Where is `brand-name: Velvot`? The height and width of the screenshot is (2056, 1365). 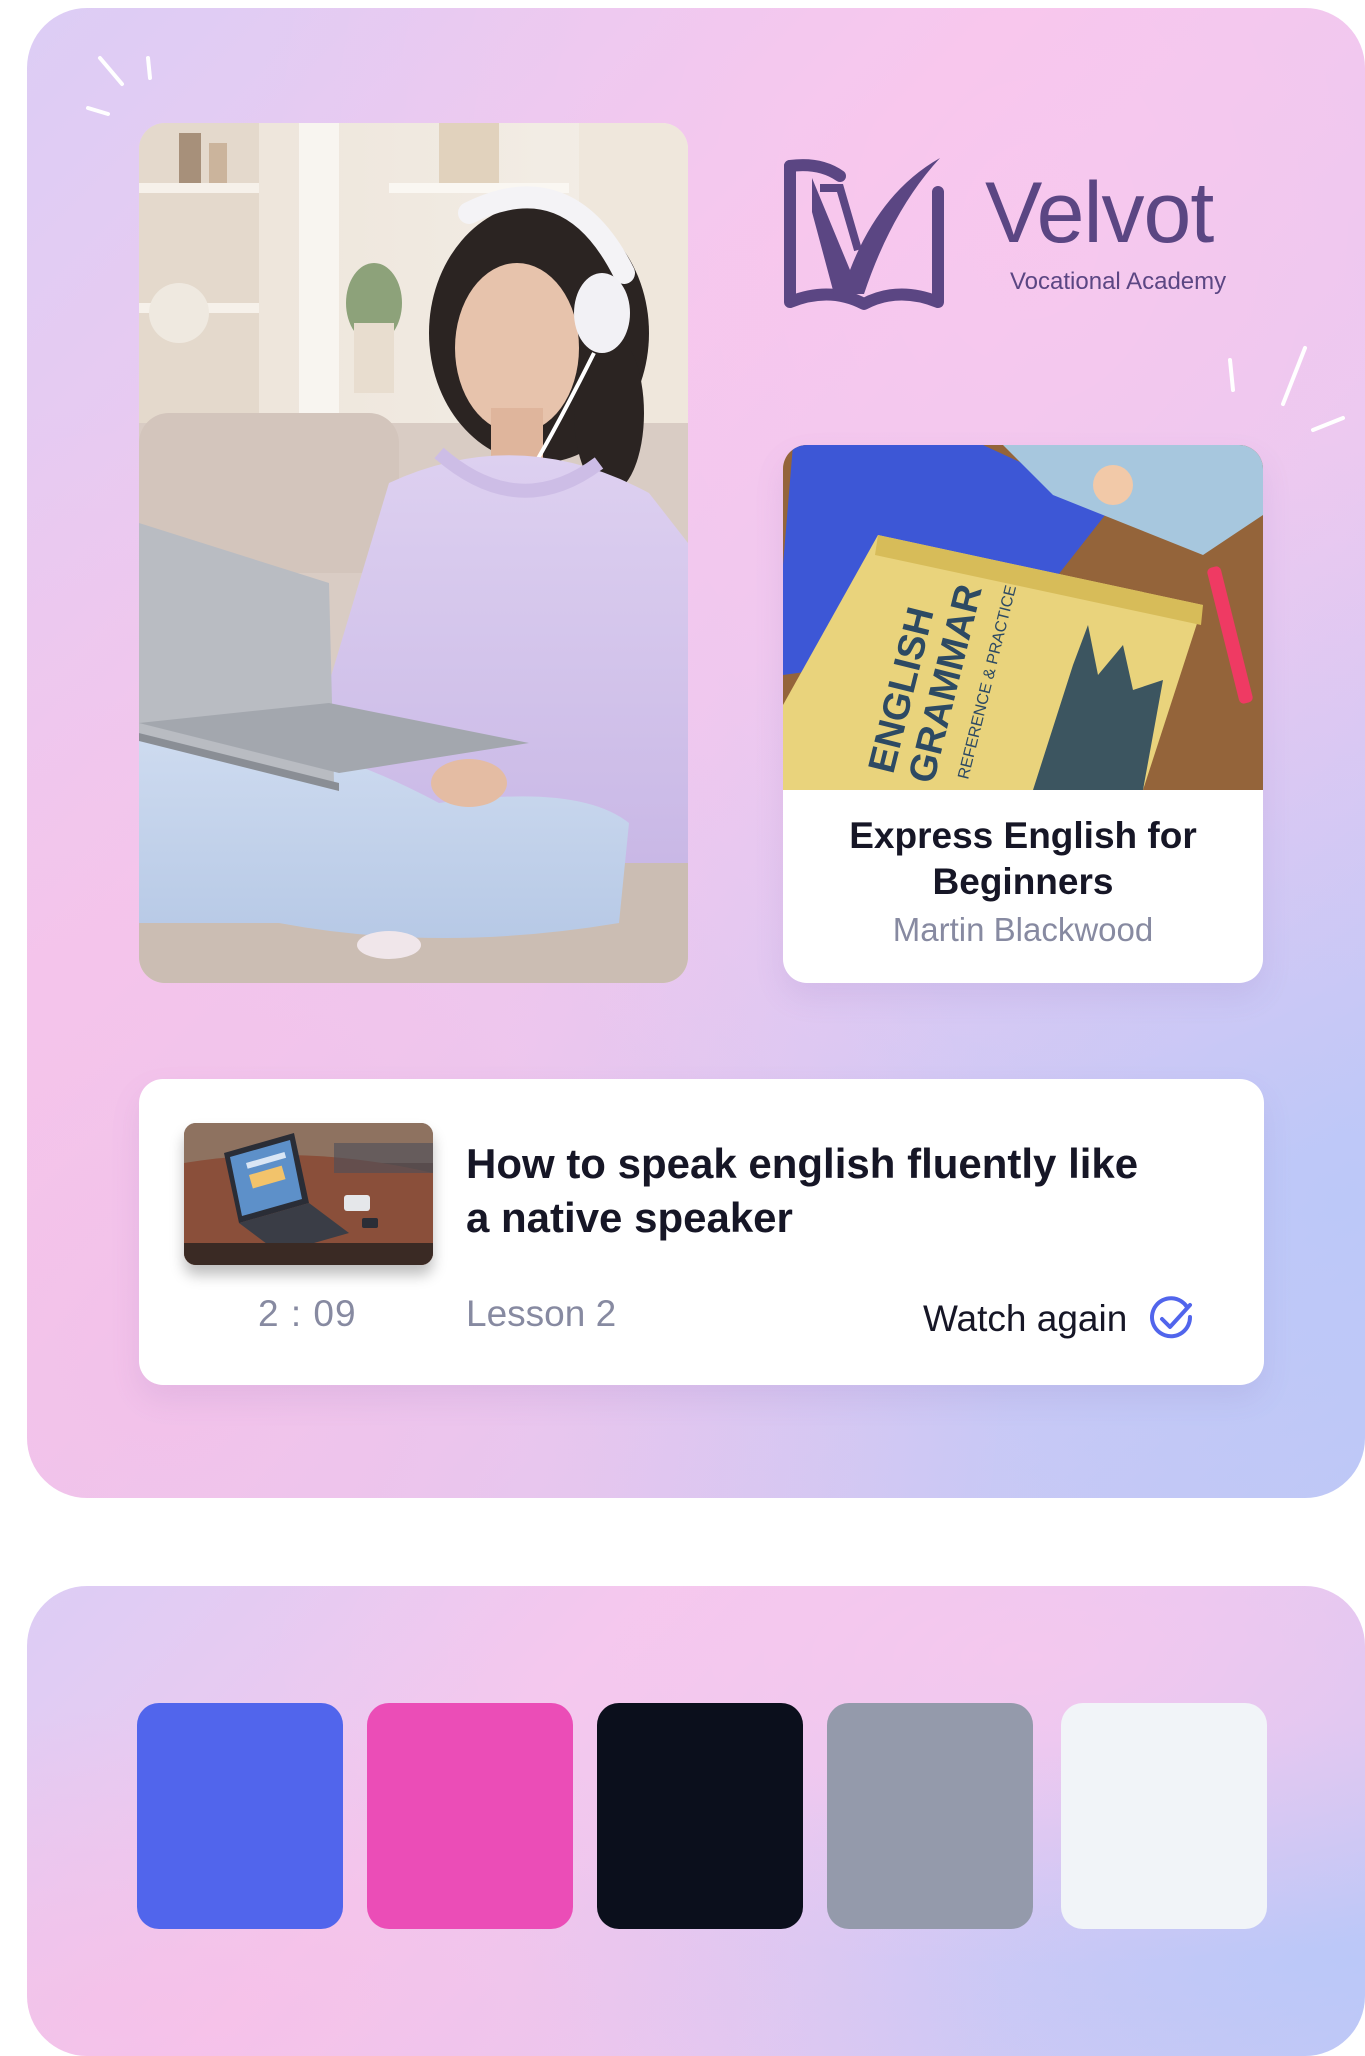
brand-name: Velvot is located at coordinates (1099, 213).